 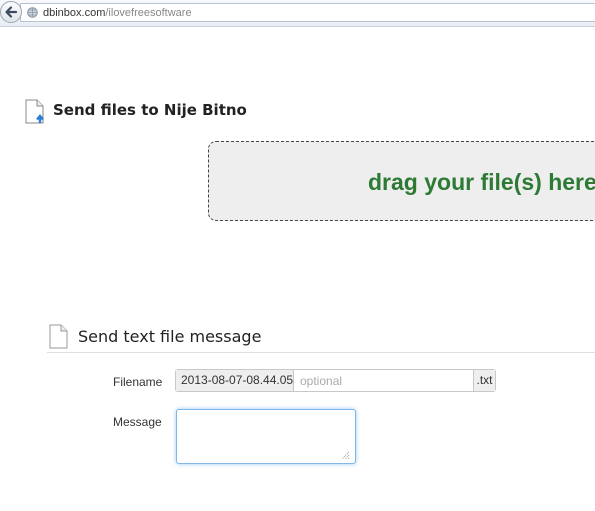 I want to click on message-textarea, so click(x=266, y=436).